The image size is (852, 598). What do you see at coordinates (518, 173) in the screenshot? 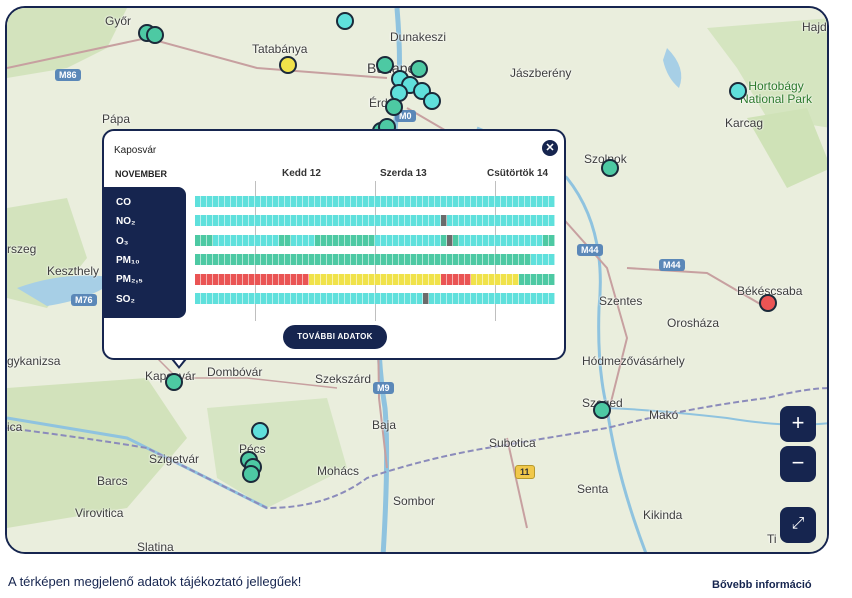
I see `popup-day-3: Csütörtök 14` at bounding box center [518, 173].